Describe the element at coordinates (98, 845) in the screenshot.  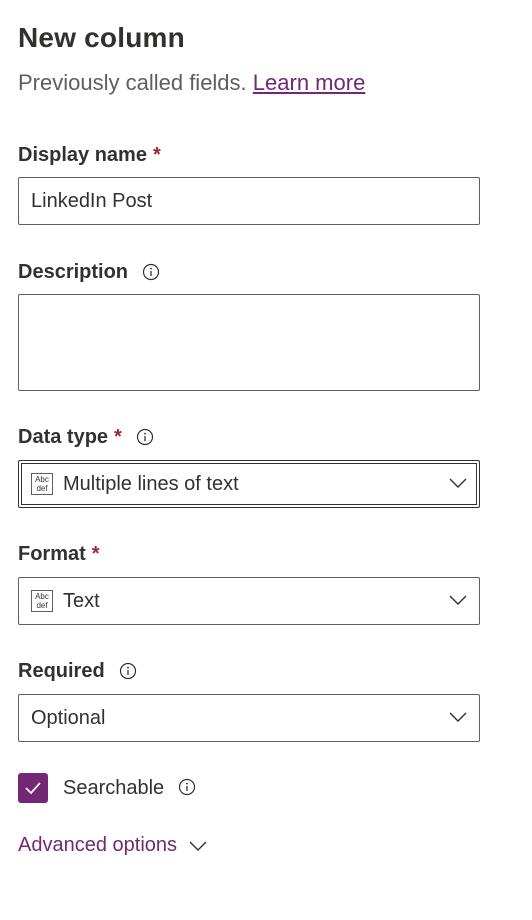
I see `advanced-options-label: Advanced options` at that location.